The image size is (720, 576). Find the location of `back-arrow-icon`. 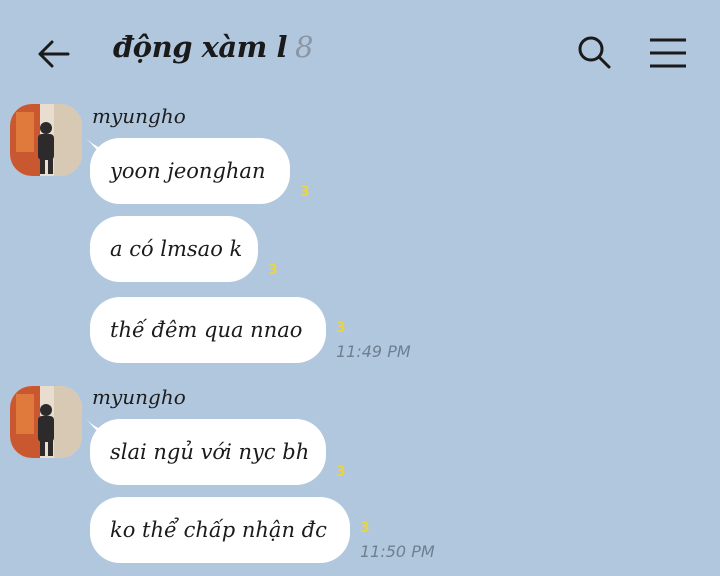

back-arrow-icon is located at coordinates (54, 54).